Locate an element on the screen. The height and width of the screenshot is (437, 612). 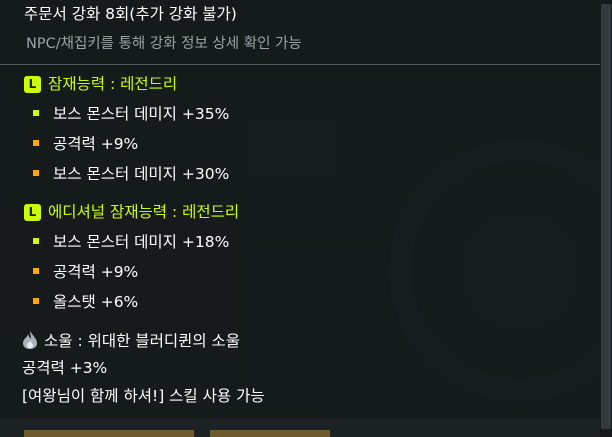
upgrade-title: 주문서 강화 8회(추가 강화 불가) is located at coordinates (130, 14).